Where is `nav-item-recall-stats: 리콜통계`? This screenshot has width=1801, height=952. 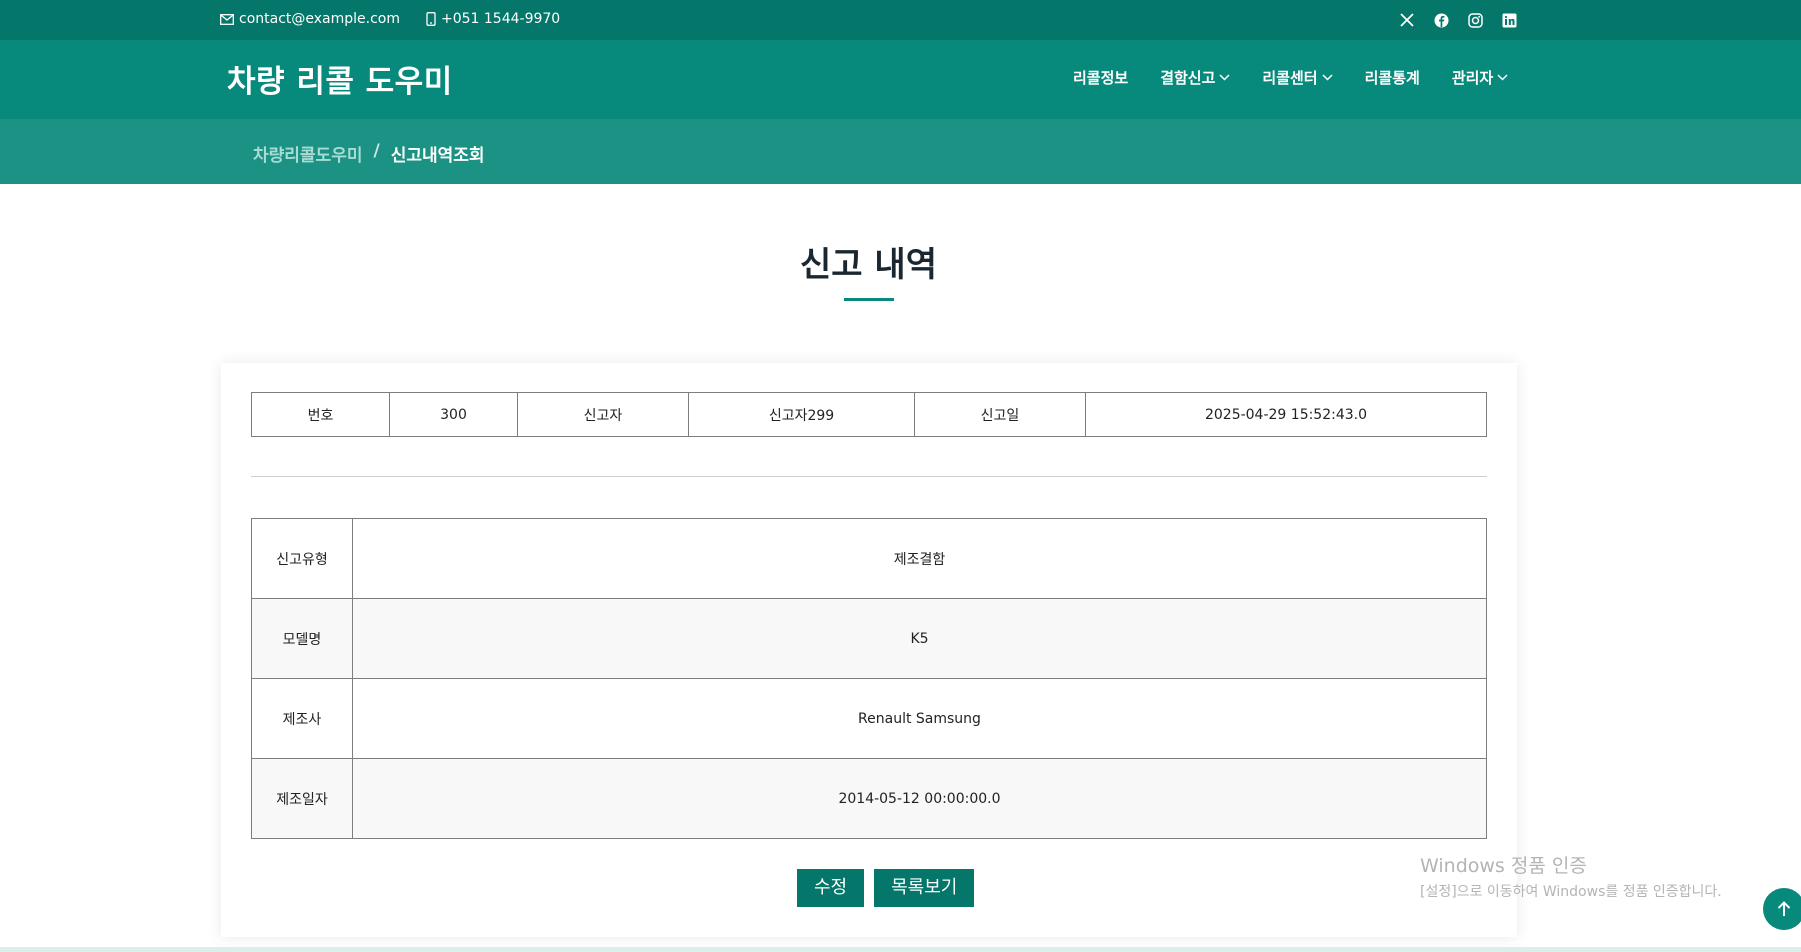 nav-item-recall-stats: 리콜통계 is located at coordinates (1392, 77).